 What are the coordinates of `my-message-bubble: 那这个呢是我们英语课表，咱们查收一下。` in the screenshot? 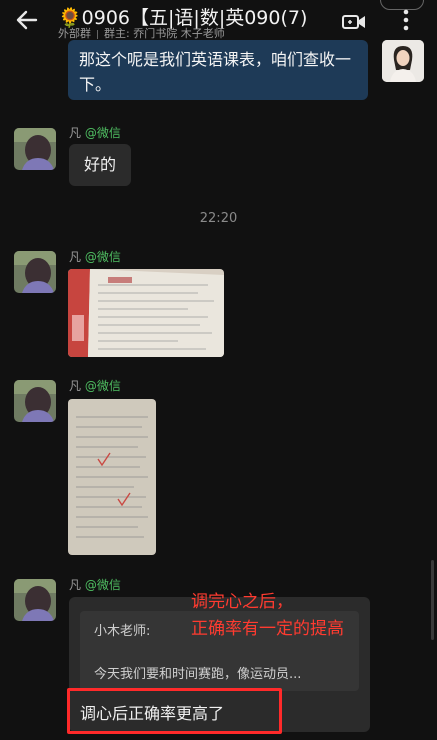 It's located at (218, 70).